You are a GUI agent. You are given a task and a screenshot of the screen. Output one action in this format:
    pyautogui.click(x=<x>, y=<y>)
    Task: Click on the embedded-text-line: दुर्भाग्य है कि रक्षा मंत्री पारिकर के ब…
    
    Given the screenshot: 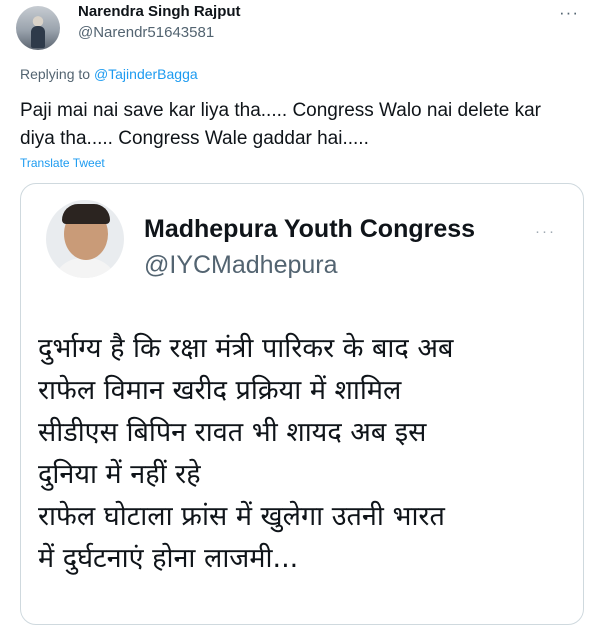 What is the action you would take?
    pyautogui.click(x=246, y=348)
    